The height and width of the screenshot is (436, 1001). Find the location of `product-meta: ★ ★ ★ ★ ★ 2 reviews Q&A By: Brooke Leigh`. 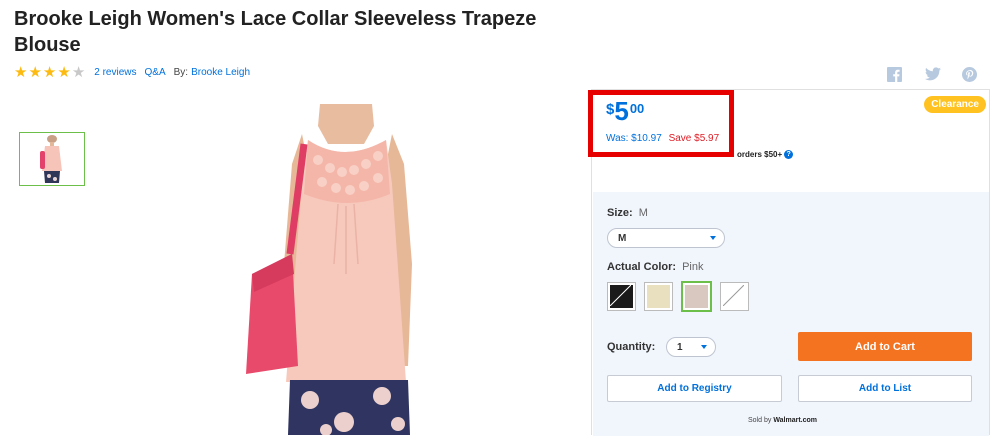

product-meta: ★ ★ ★ ★ ★ 2 reviews Q&A By: Brooke Leigh is located at coordinates (136, 72).